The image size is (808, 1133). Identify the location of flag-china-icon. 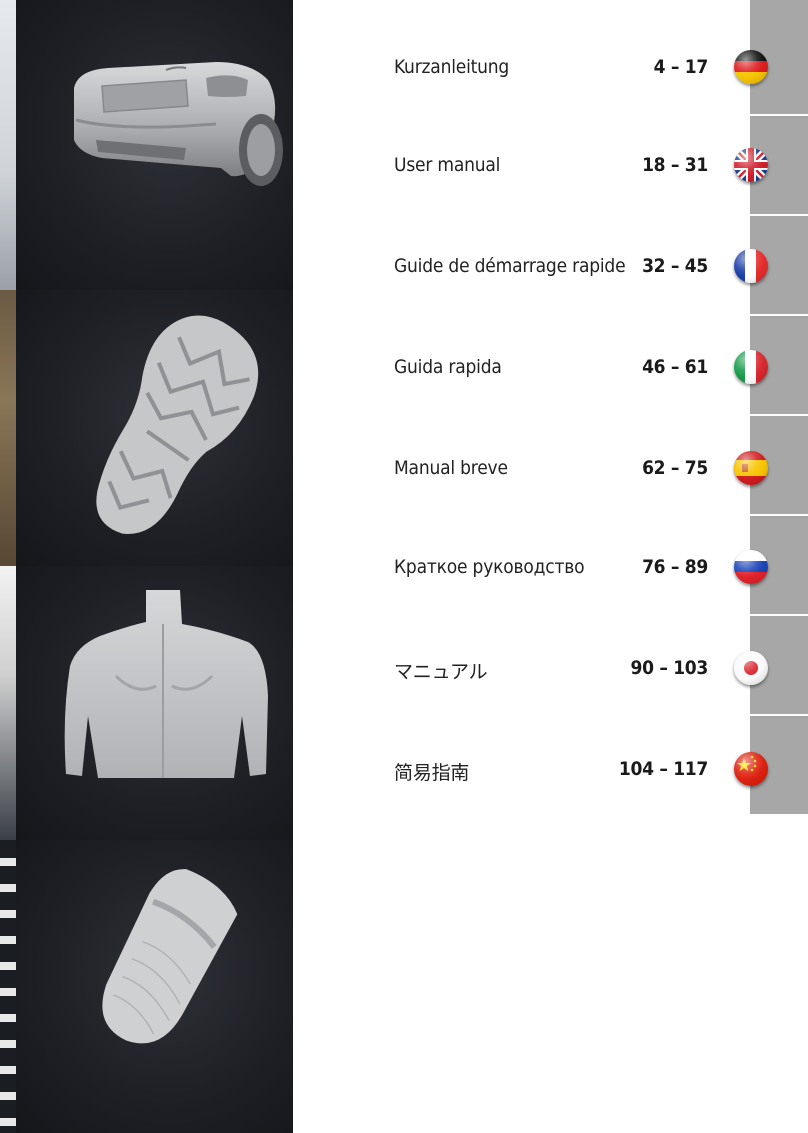
(751, 769).